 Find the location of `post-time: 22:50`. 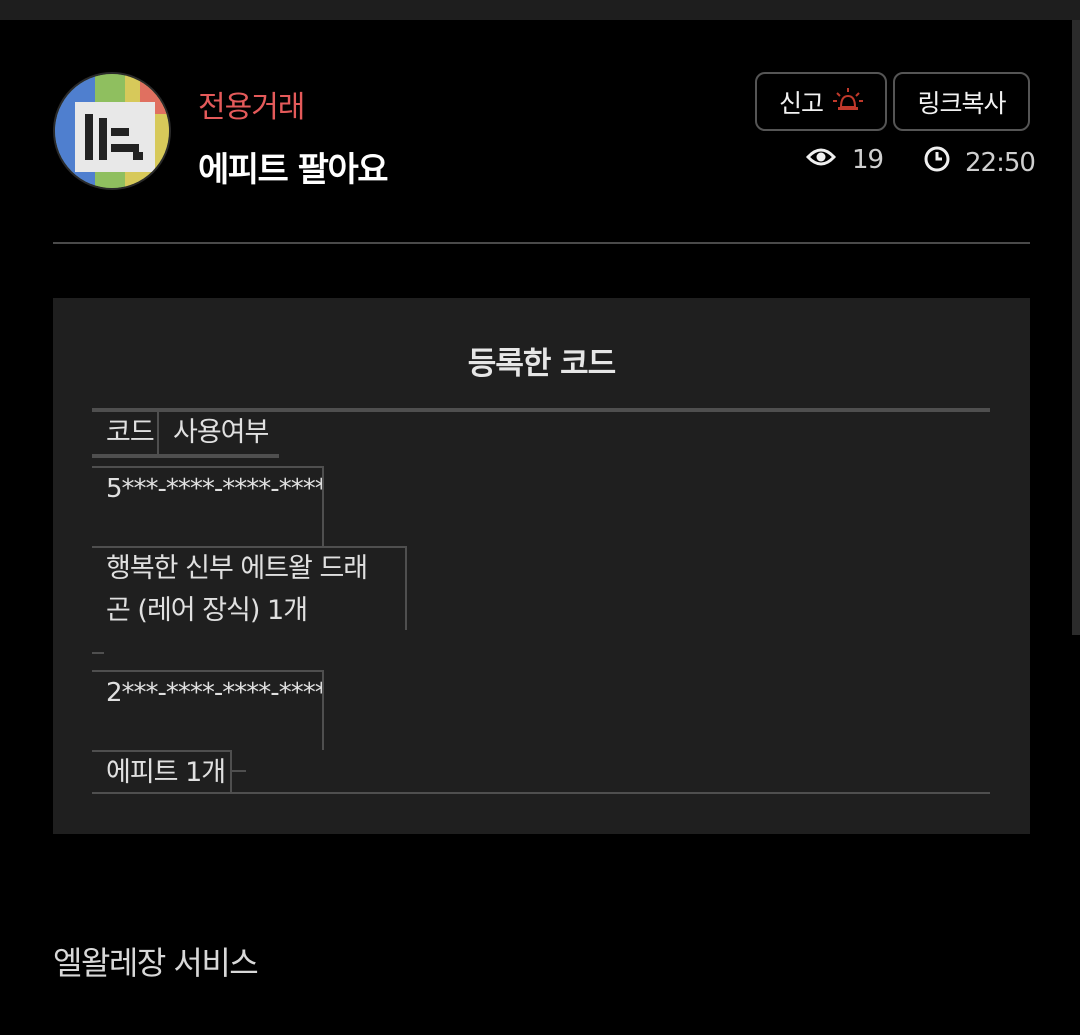

post-time: 22:50 is located at coordinates (979, 162).